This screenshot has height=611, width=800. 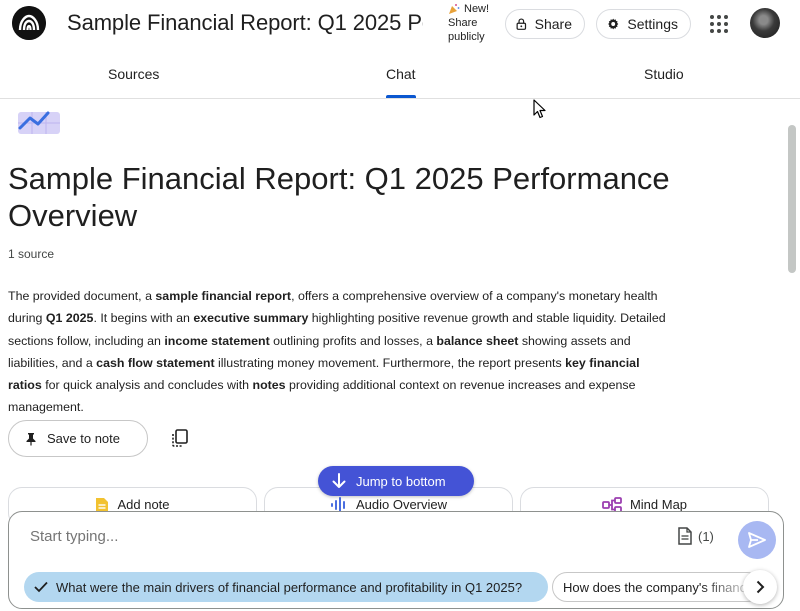 What do you see at coordinates (401, 481) in the screenshot?
I see `jump-to-bottom-label: Jump to bottom` at bounding box center [401, 481].